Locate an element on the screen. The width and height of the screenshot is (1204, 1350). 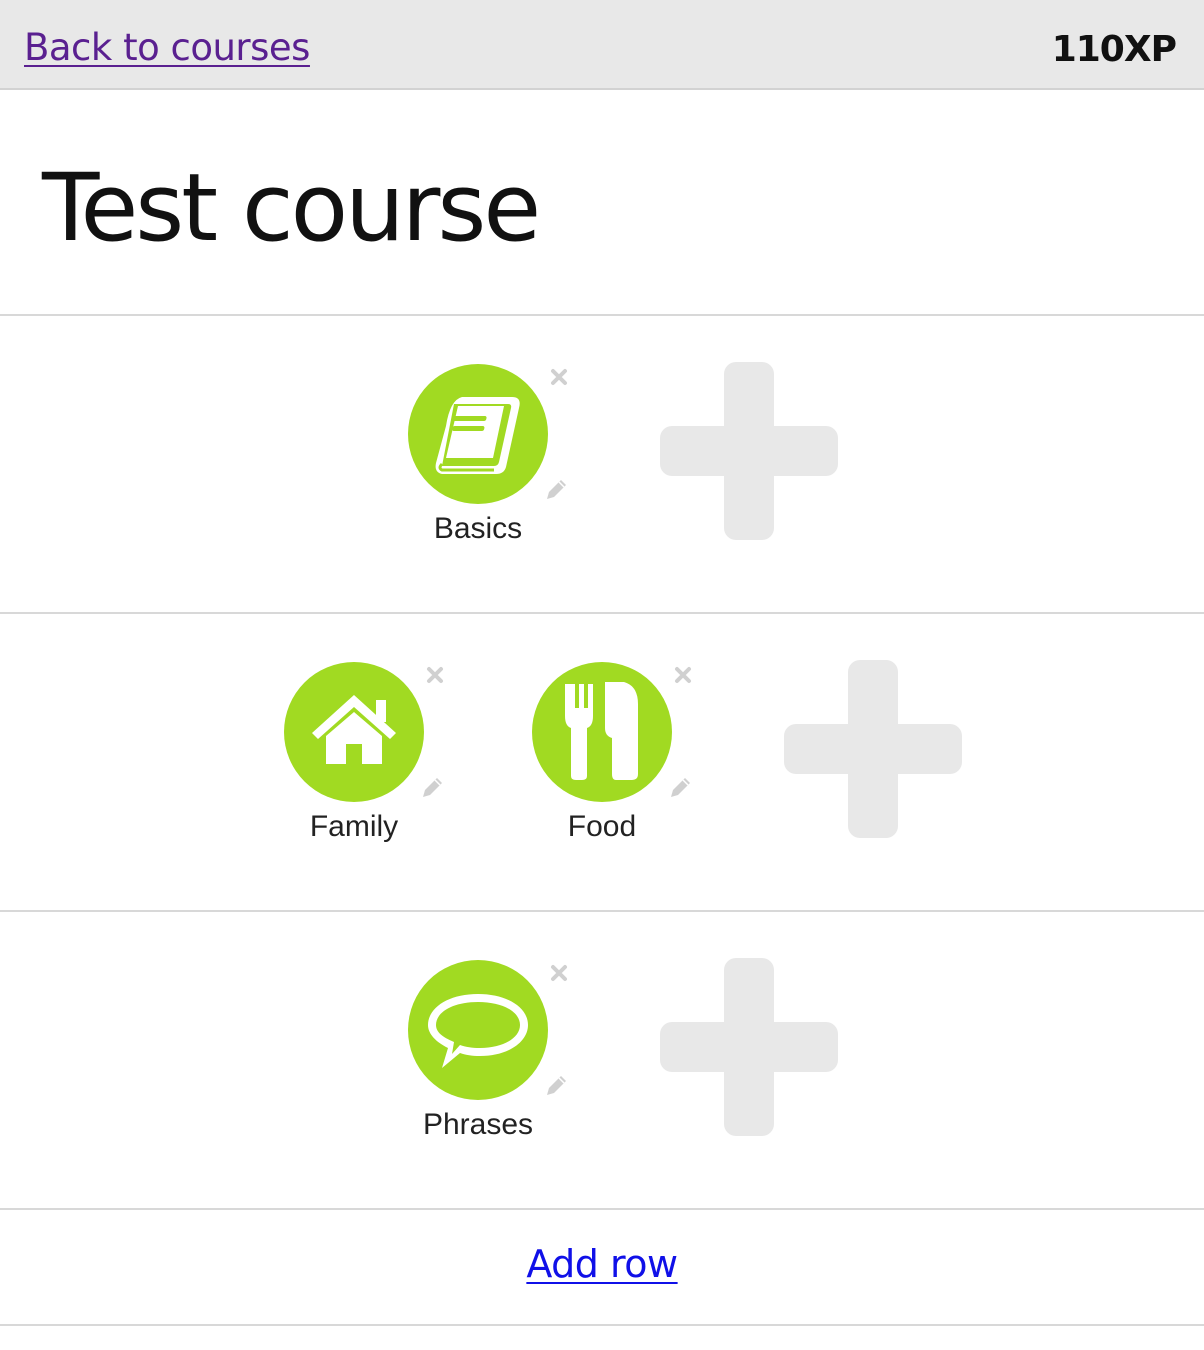
skill-button-food is located at coordinates (602, 732).